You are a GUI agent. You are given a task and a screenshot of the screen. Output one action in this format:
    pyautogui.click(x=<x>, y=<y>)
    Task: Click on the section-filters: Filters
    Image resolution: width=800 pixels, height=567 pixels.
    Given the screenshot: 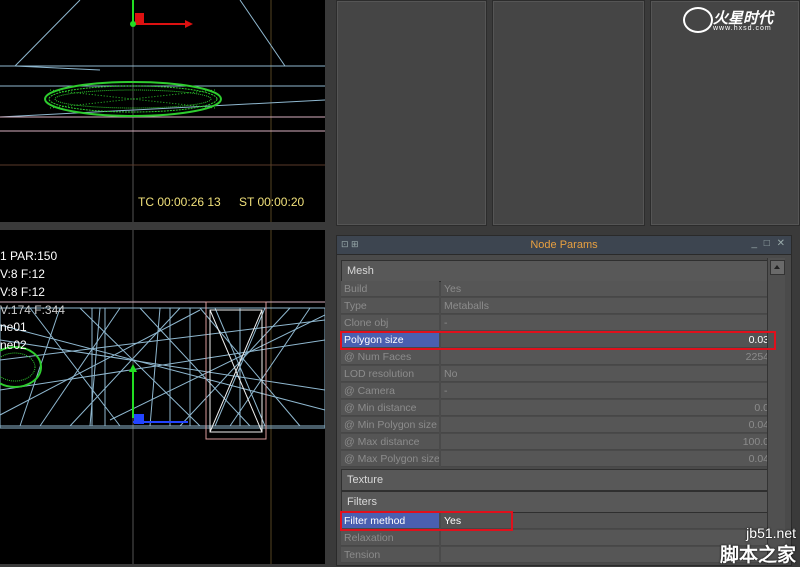 What is the action you would take?
    pyautogui.click(x=557, y=502)
    